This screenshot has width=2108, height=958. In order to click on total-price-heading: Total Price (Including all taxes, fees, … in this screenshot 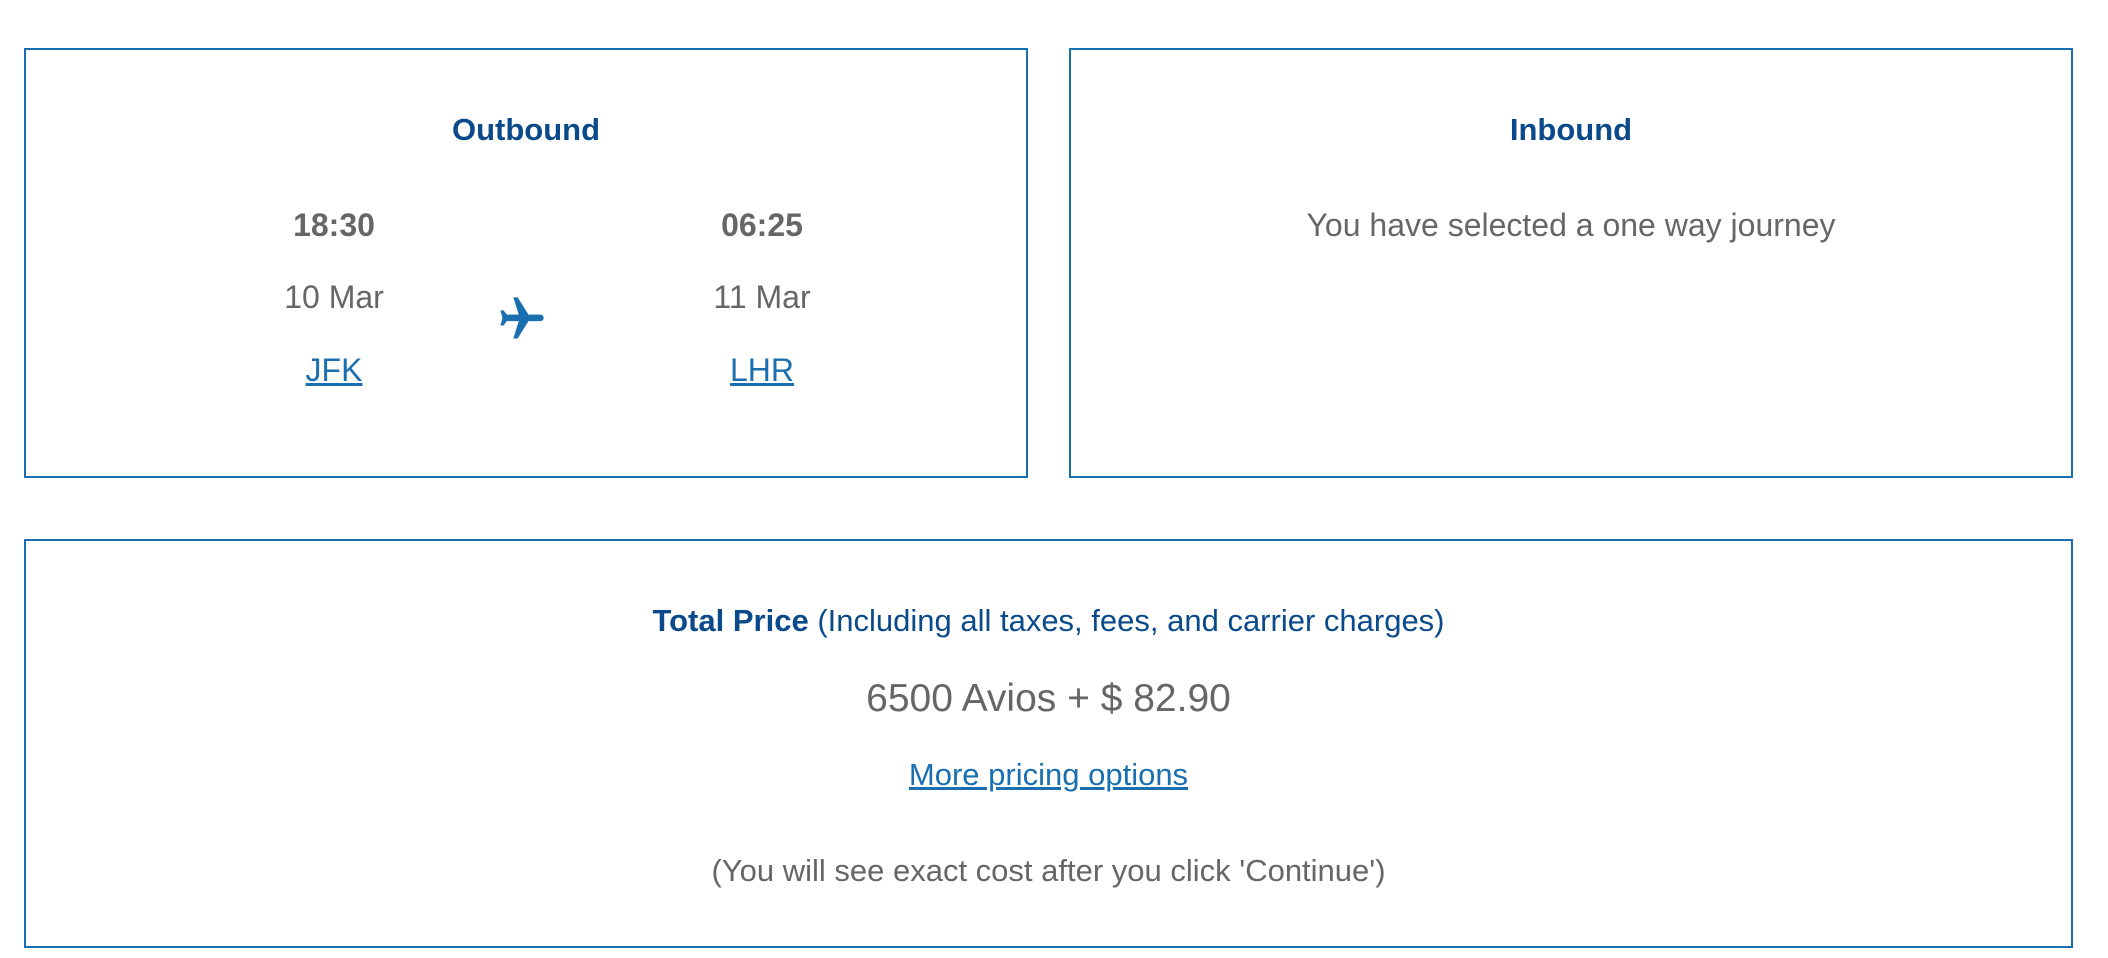, I will do `click(1048, 621)`.